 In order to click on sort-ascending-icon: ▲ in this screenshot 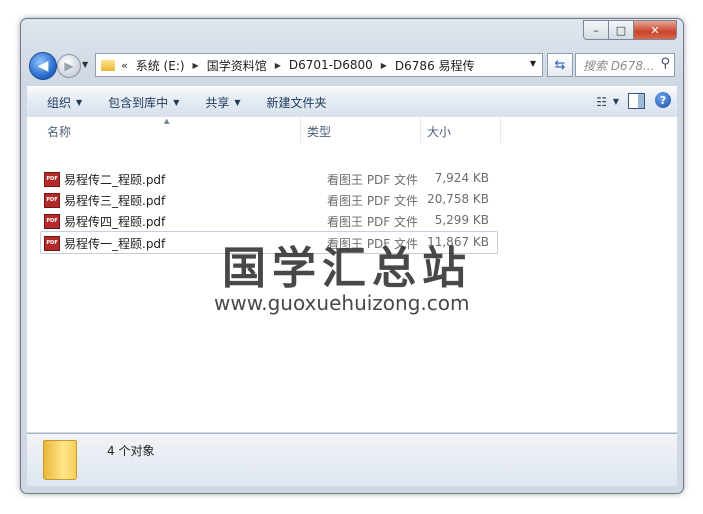, I will do `click(167, 121)`.